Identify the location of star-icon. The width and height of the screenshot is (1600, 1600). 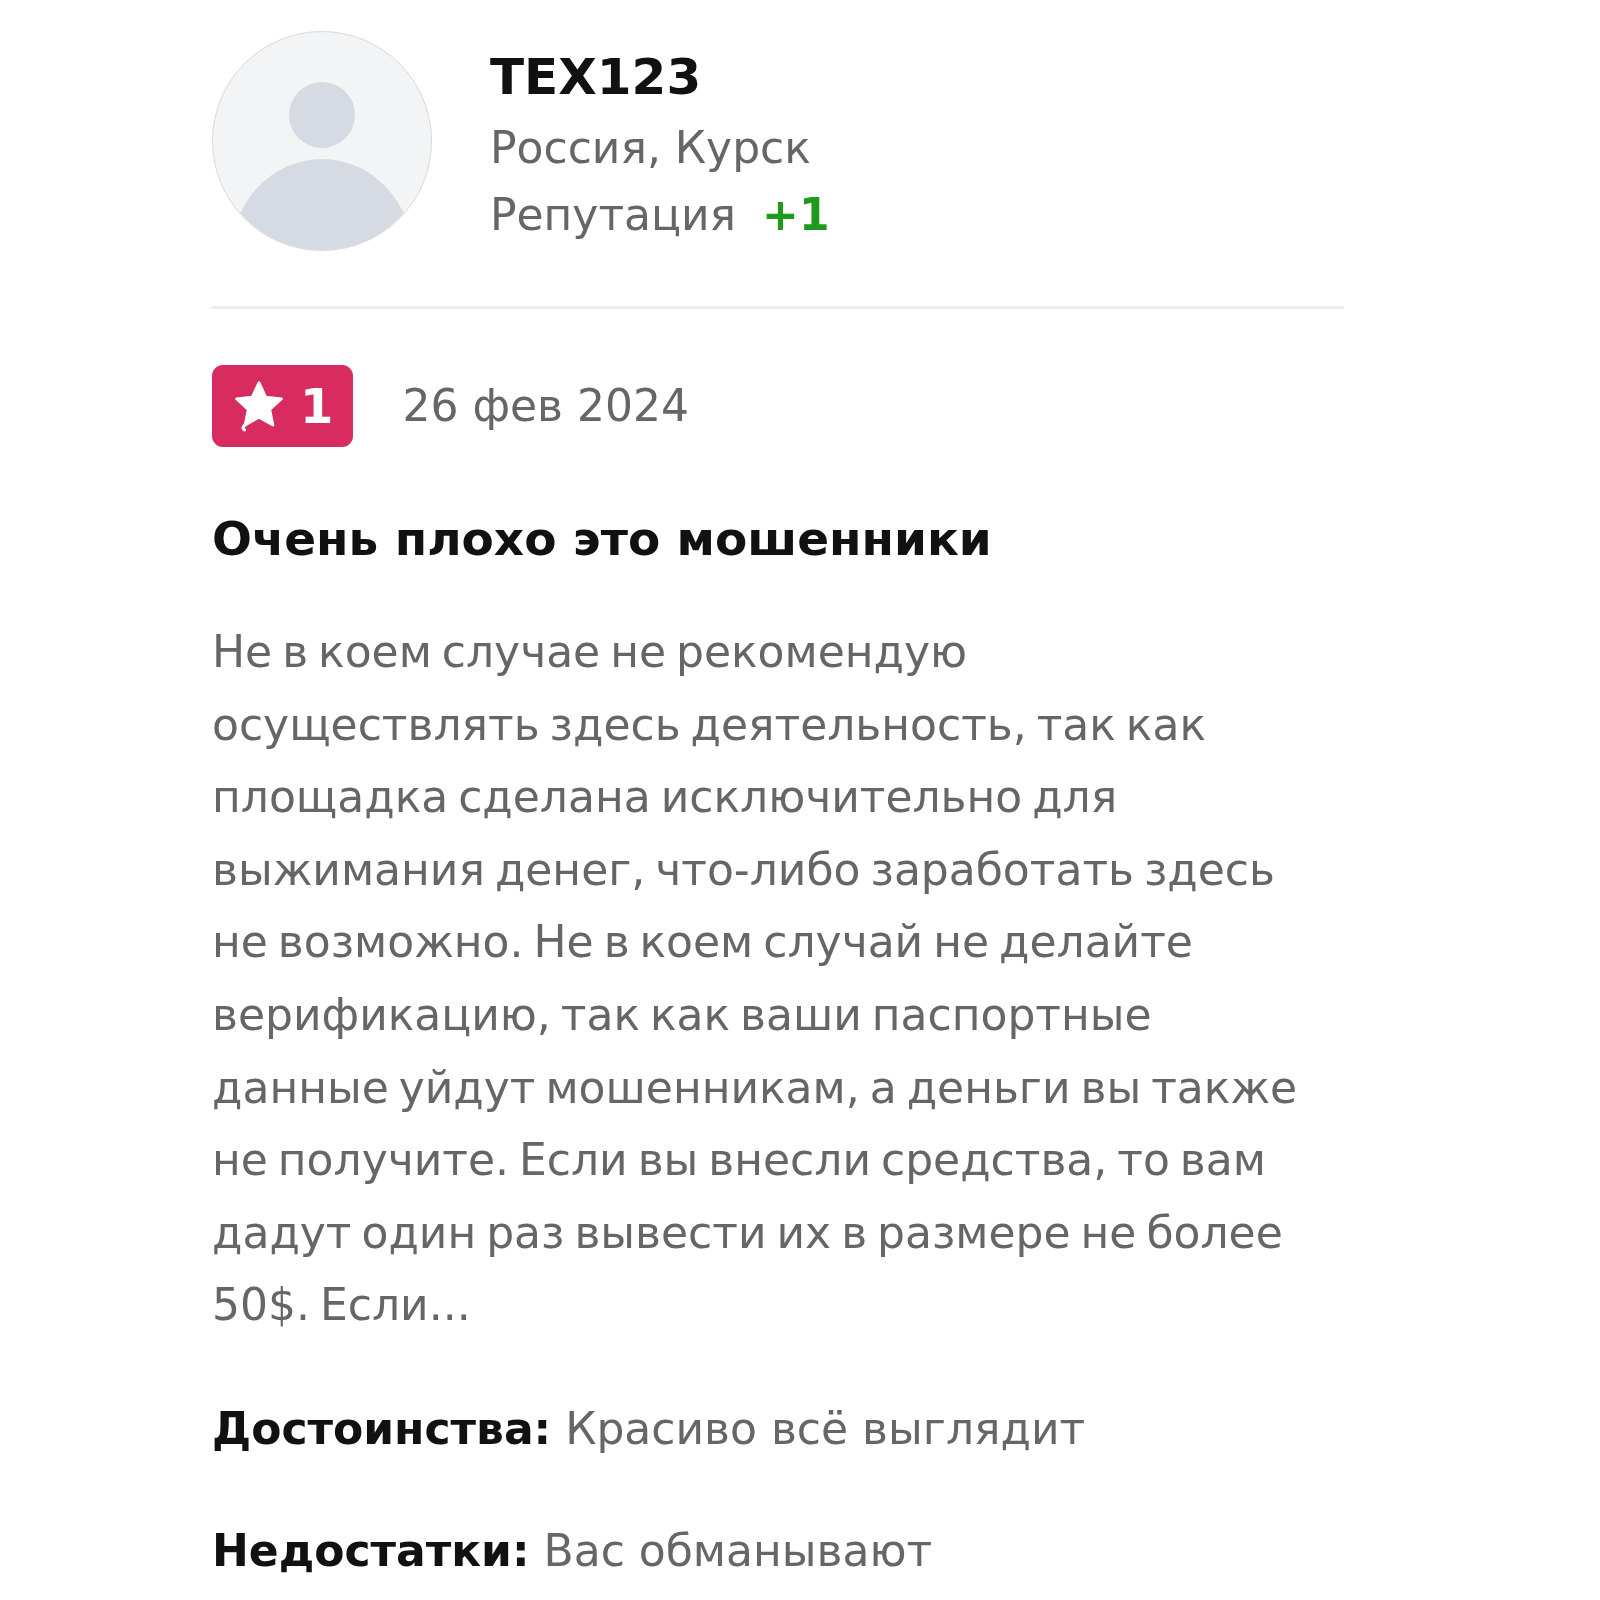
(259, 406).